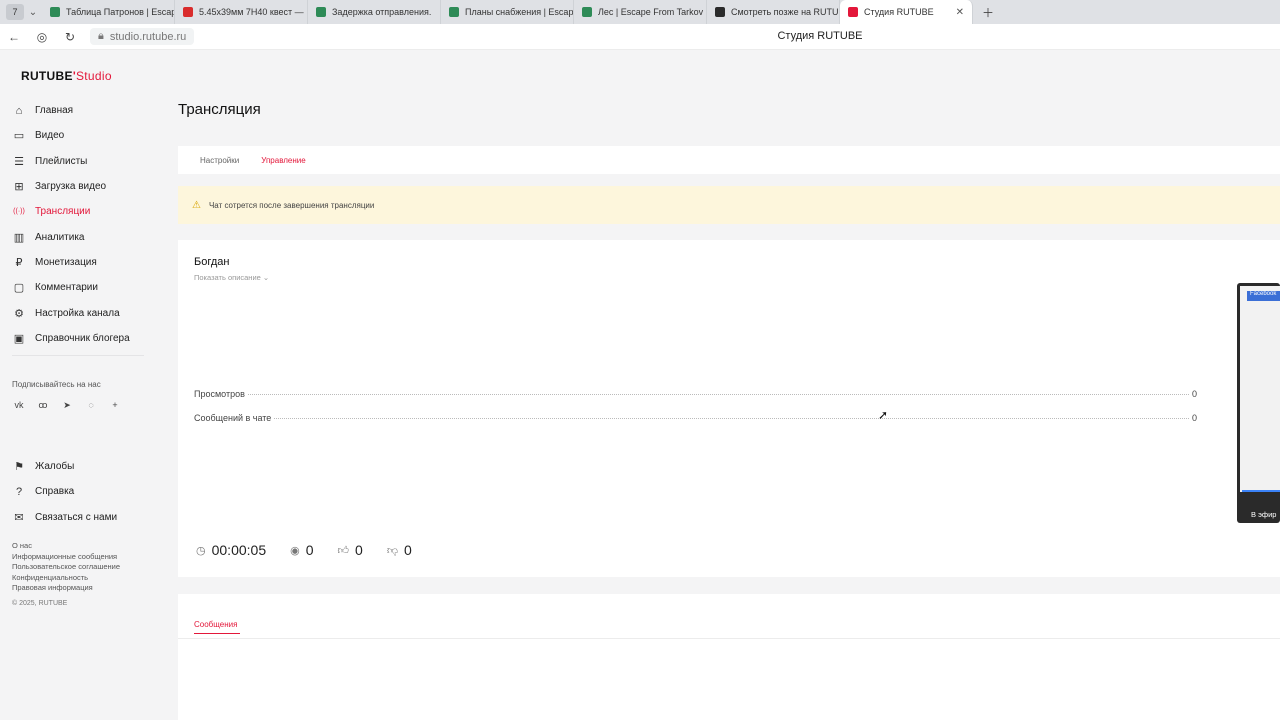 The height and width of the screenshot is (720, 1280). I want to click on sidebar-item-help: ? Справка, so click(81, 491).